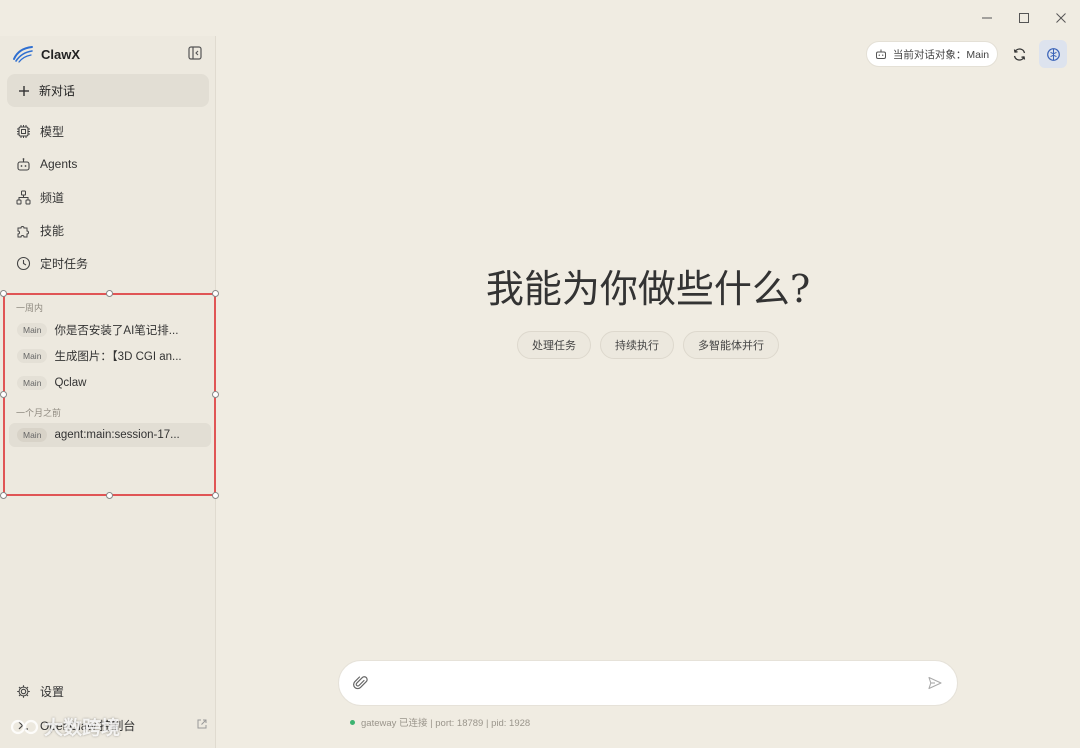 The width and height of the screenshot is (1080, 748). Describe the element at coordinates (108, 691) in the screenshot. I see `settings-button: 设置` at that location.